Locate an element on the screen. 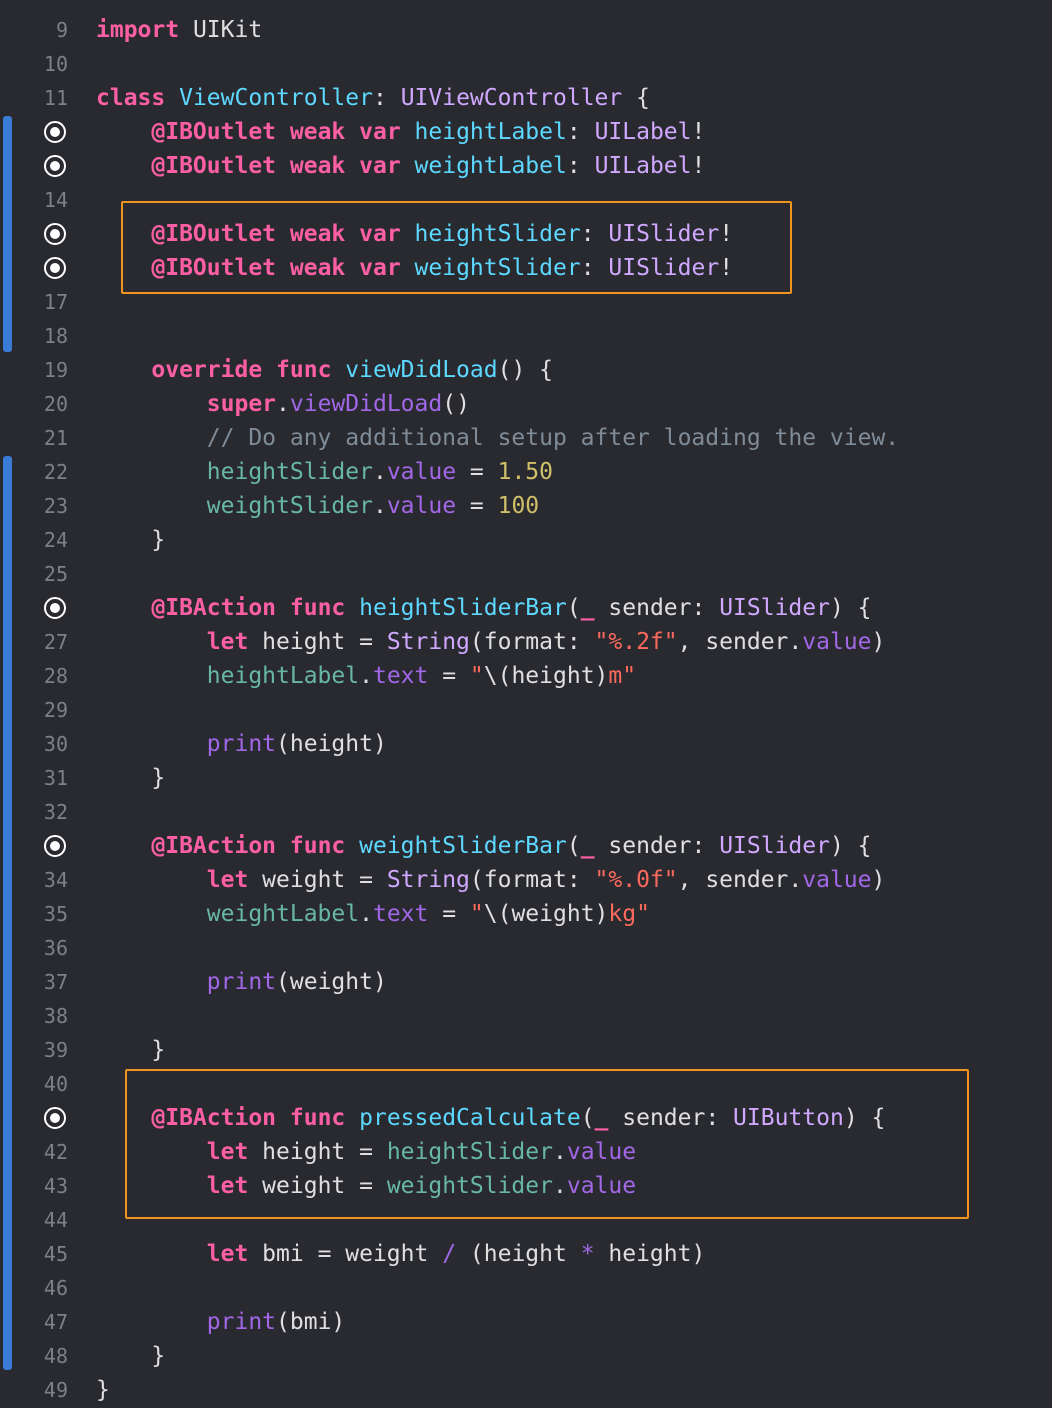  code-line: 36 is located at coordinates (526, 948).